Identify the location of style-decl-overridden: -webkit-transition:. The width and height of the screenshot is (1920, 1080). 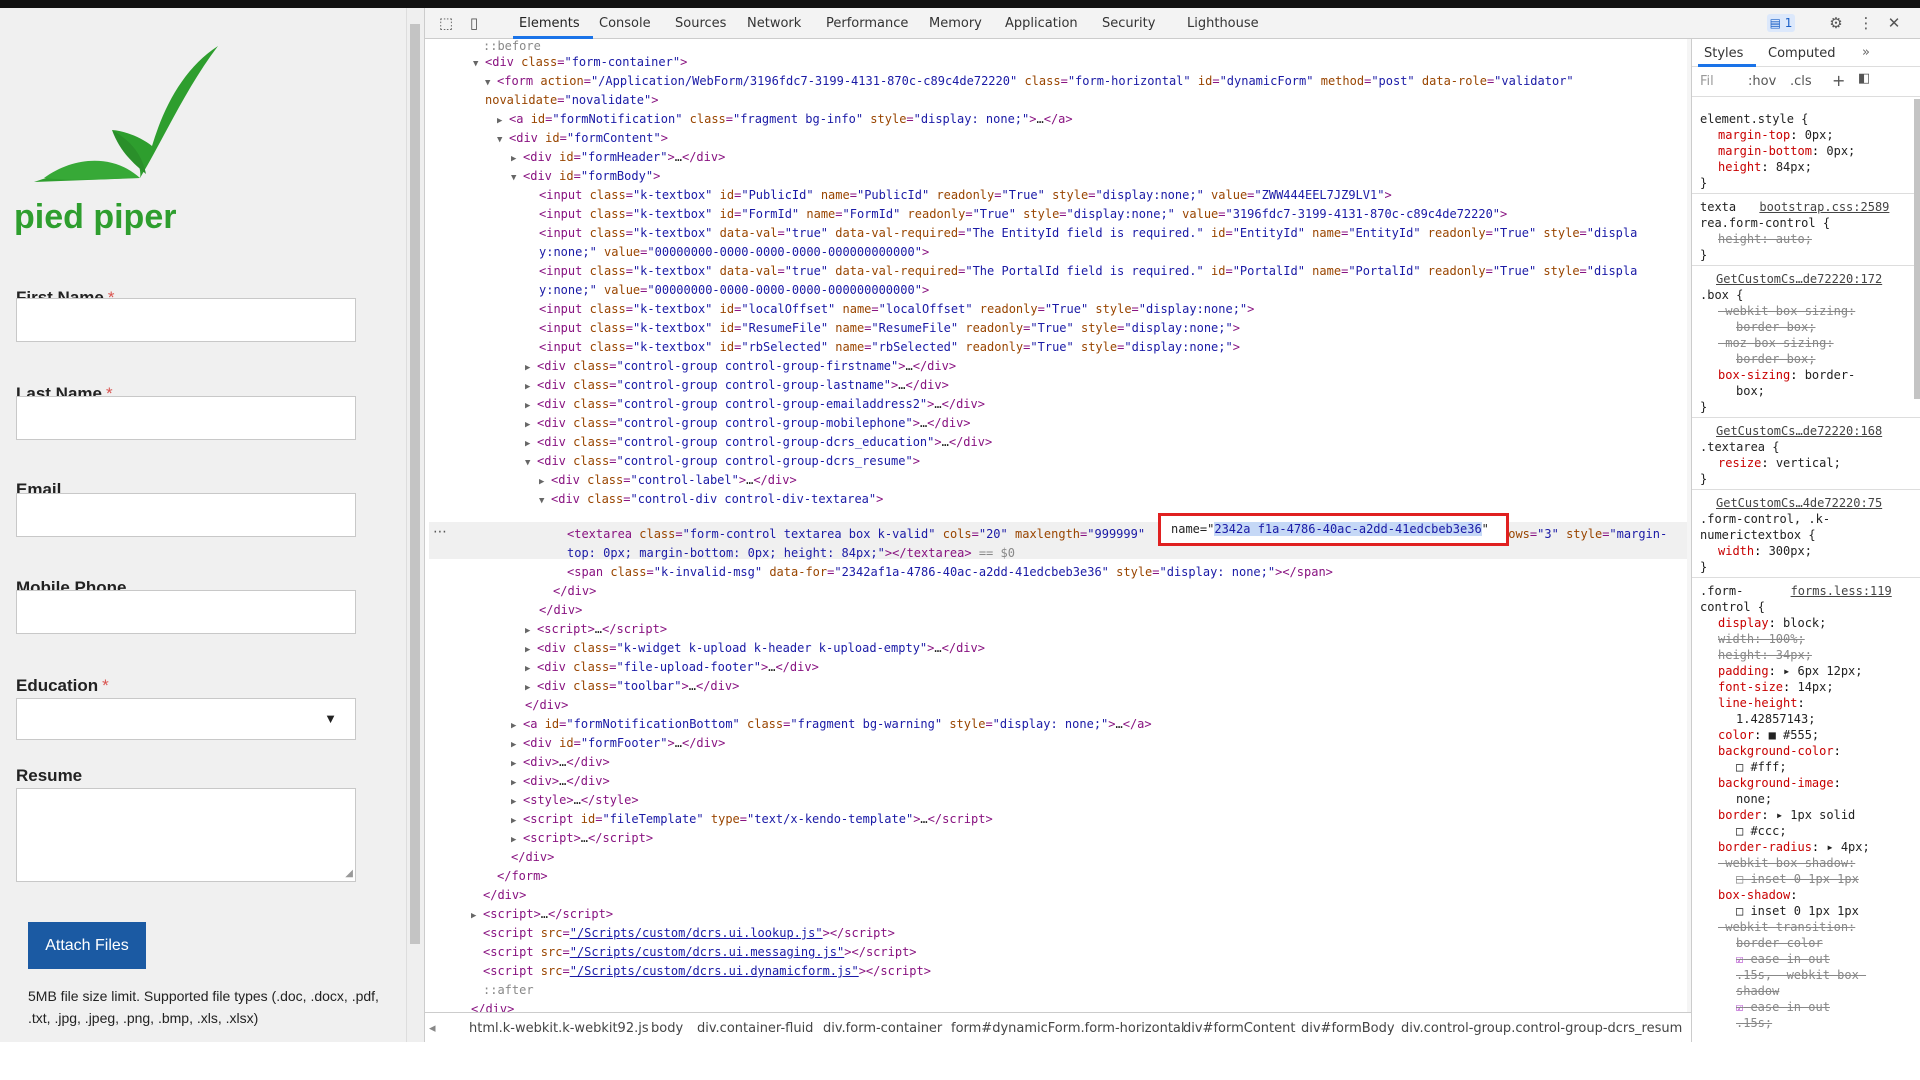
(1786, 927).